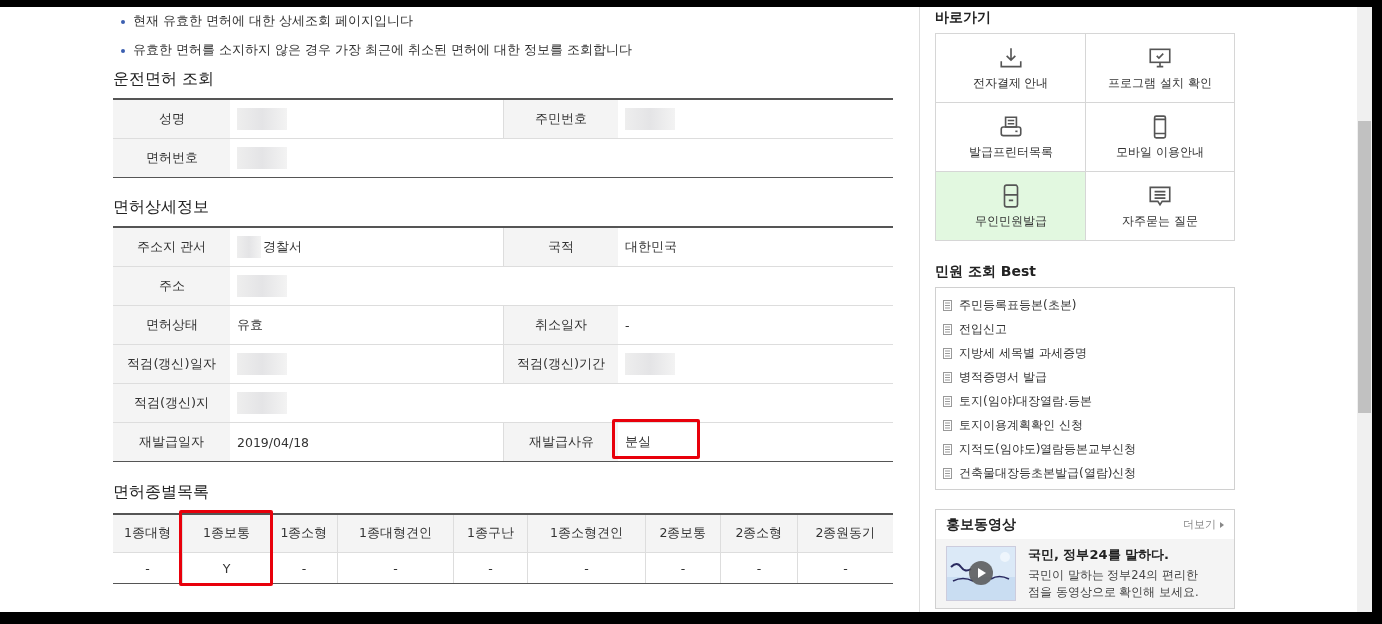 Image resolution: width=1382 pixels, height=624 pixels. What do you see at coordinates (164, 79) in the screenshot?
I see `section-heading: 운전면허 조회` at bounding box center [164, 79].